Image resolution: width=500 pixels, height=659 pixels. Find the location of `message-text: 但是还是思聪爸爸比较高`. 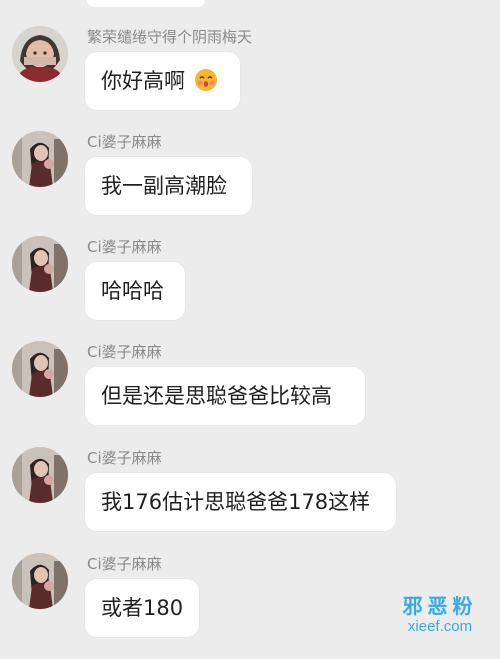

message-text: 但是还是思聪爸爸比较高 is located at coordinates (216, 396).